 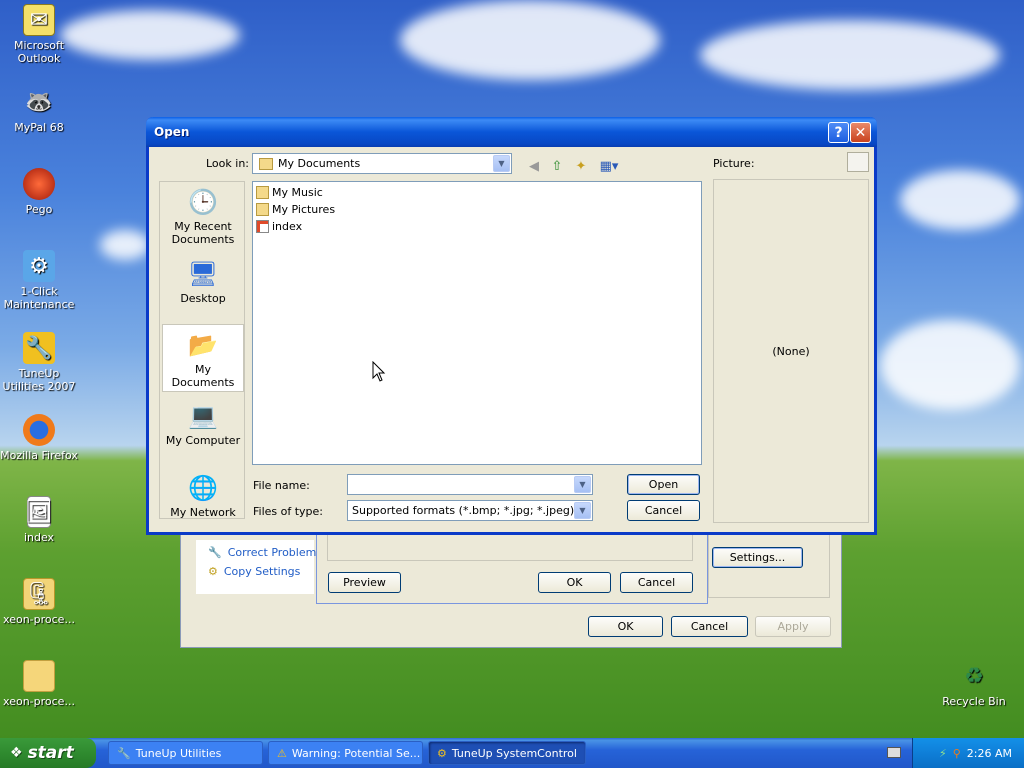 I want to click on place-my-documents: 📂 My Documents, so click(x=203, y=358).